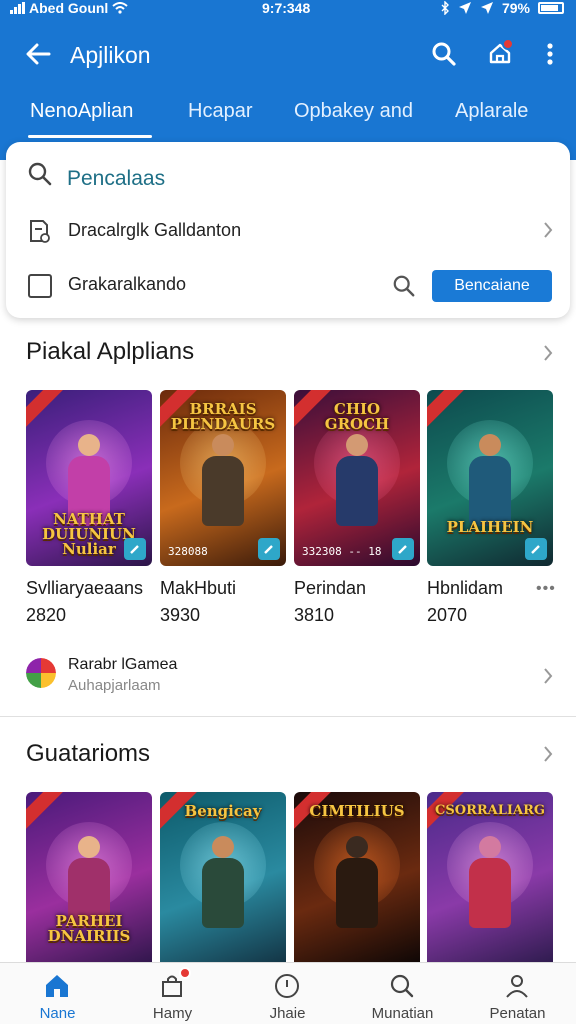  Describe the element at coordinates (89, 928) in the screenshot. I see `cover-title: PARHEI DNAIRIIS` at that location.